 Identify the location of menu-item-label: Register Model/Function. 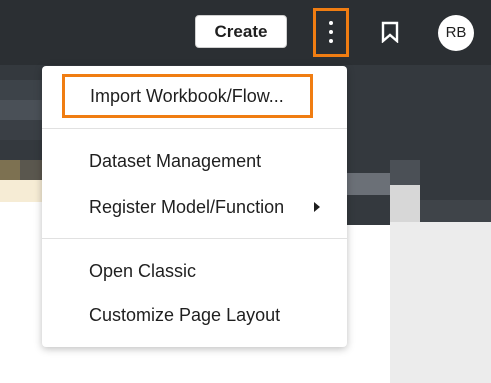
(187, 207).